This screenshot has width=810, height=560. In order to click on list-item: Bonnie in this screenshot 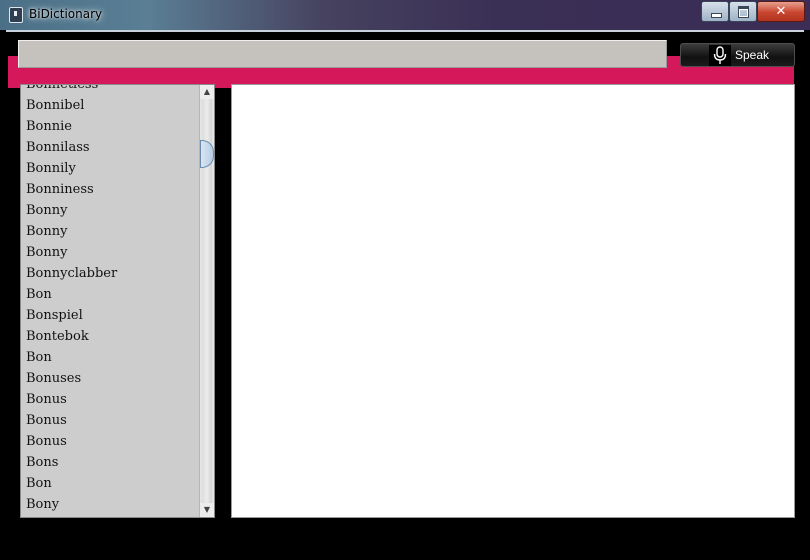, I will do `click(111, 126)`.